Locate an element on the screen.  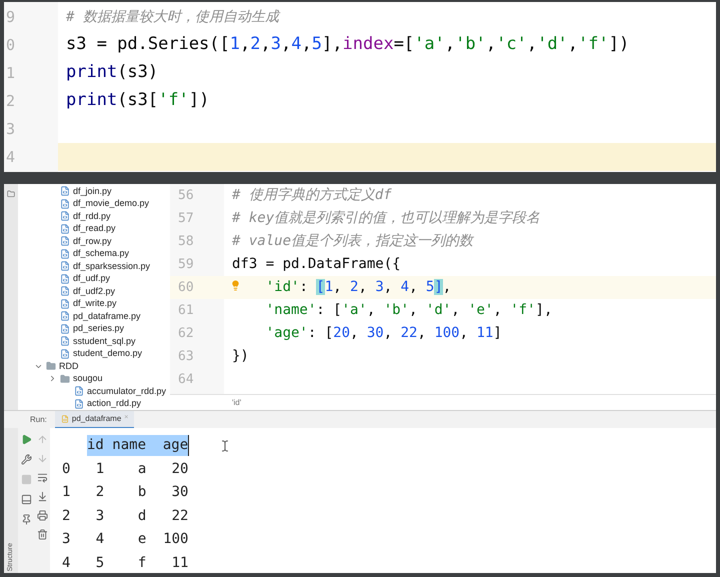
run-icon is located at coordinates (26, 439).